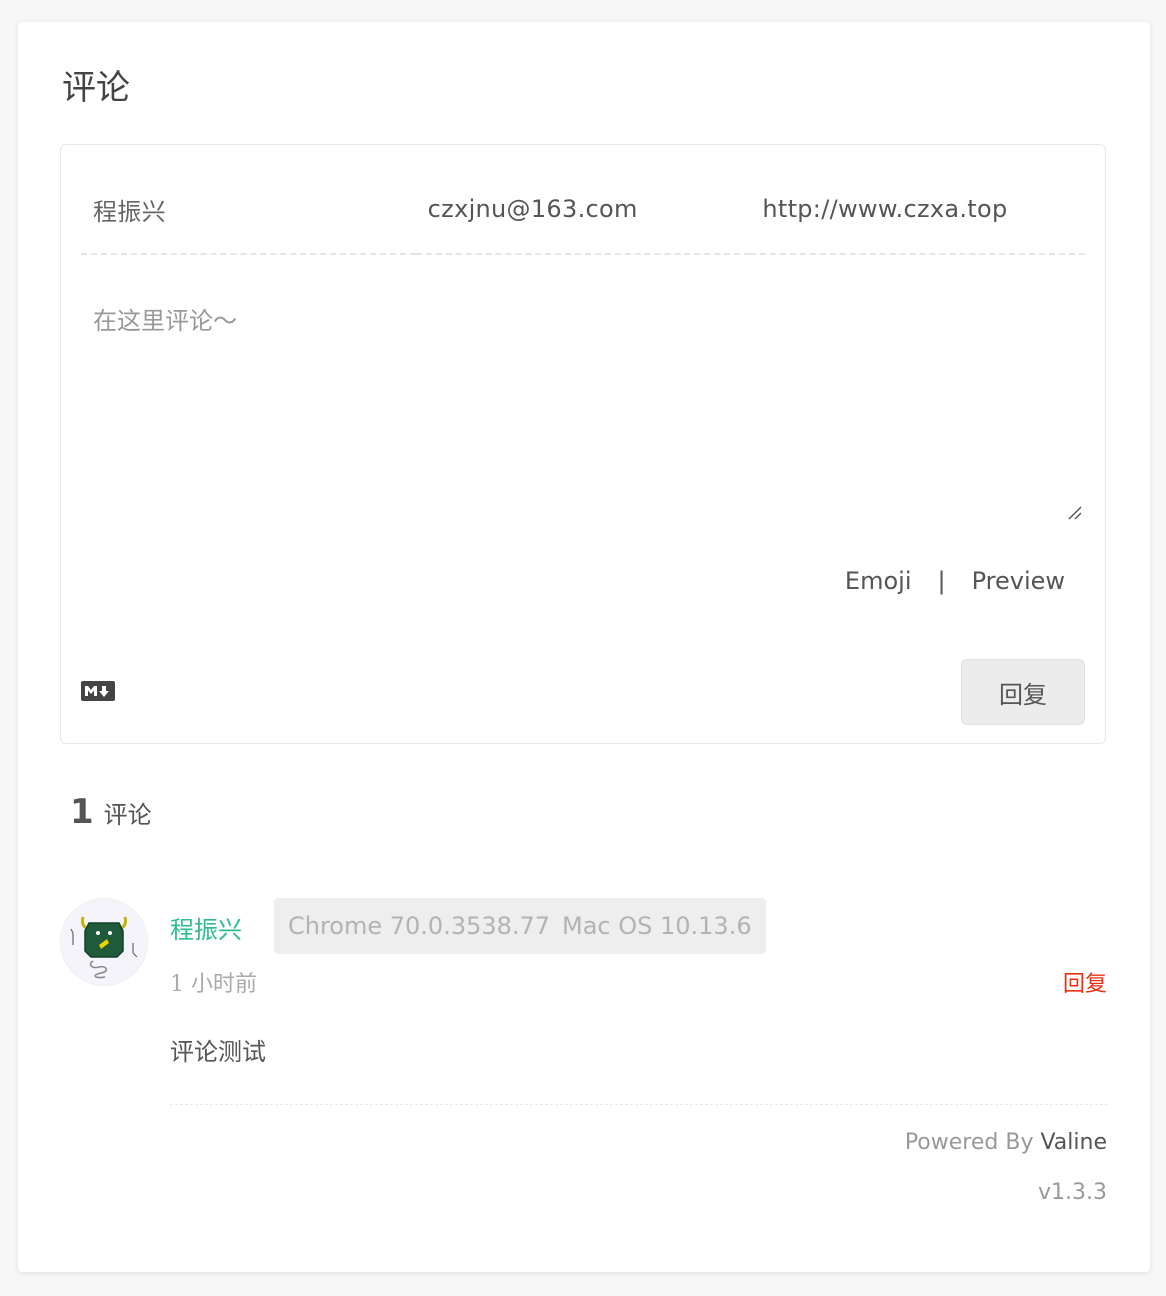  Describe the element at coordinates (955, 581) in the screenshot. I see `editor-tools: Emoji | Preview` at that location.